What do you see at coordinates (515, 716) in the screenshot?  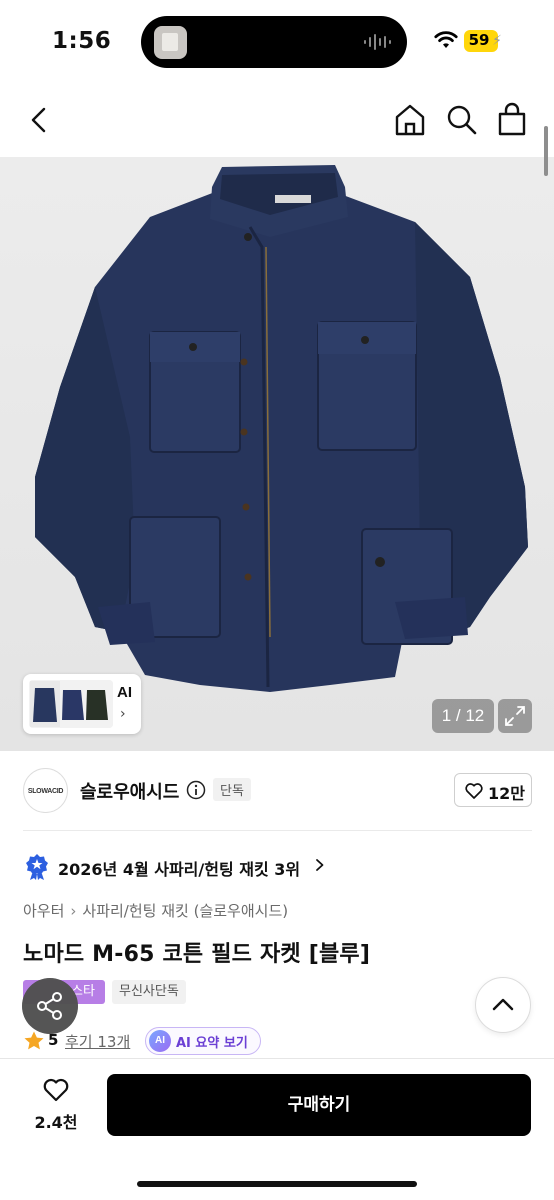 I see `expand-icon` at bounding box center [515, 716].